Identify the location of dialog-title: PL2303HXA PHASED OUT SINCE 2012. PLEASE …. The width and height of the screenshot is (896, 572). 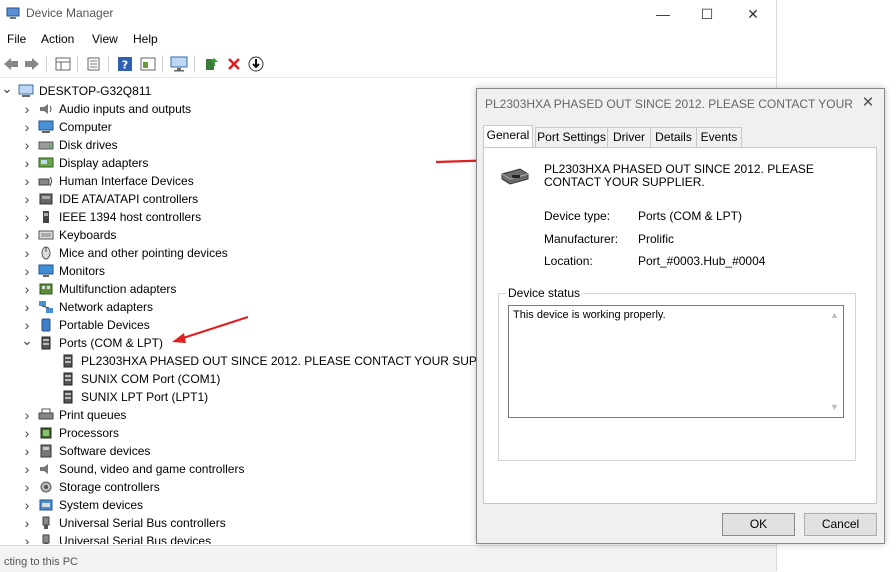
(670, 104).